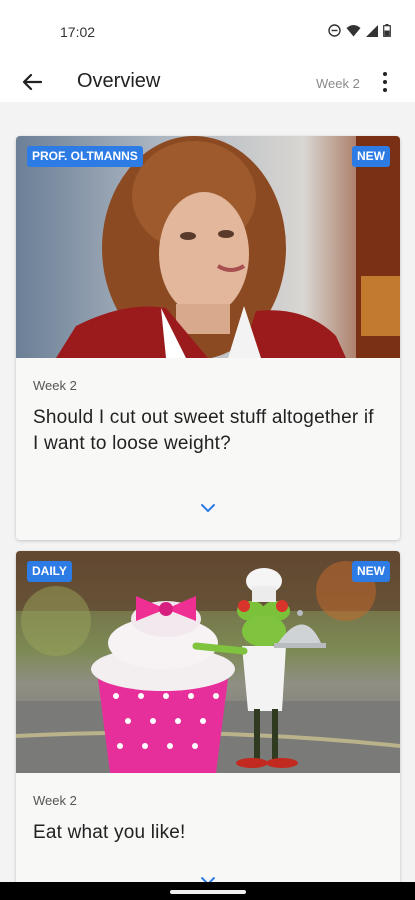 The height and width of the screenshot is (900, 415). I want to click on content-spacer, so click(207, 119).